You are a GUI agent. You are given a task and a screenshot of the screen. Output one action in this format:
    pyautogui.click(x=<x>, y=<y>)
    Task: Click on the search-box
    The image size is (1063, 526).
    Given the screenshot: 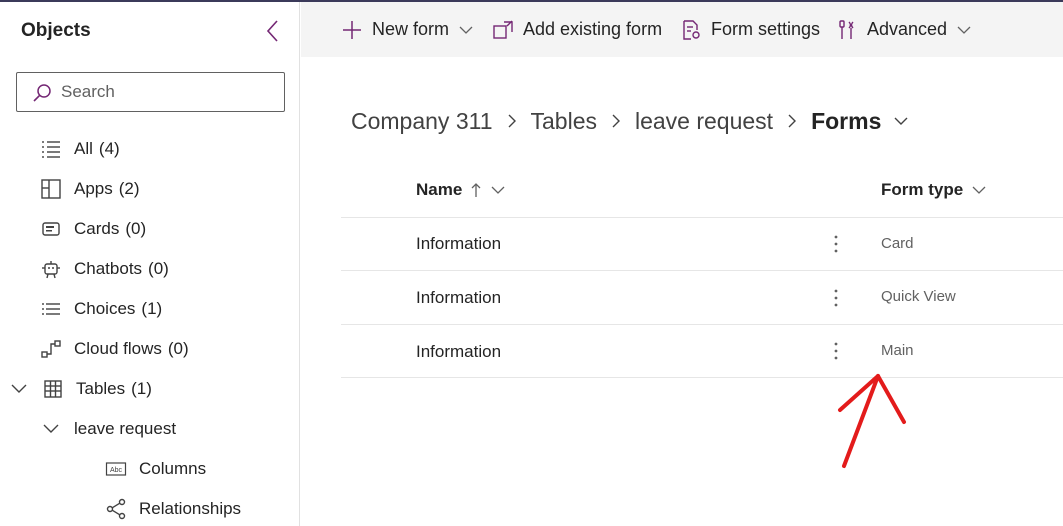 What is the action you would take?
    pyautogui.click(x=150, y=92)
    